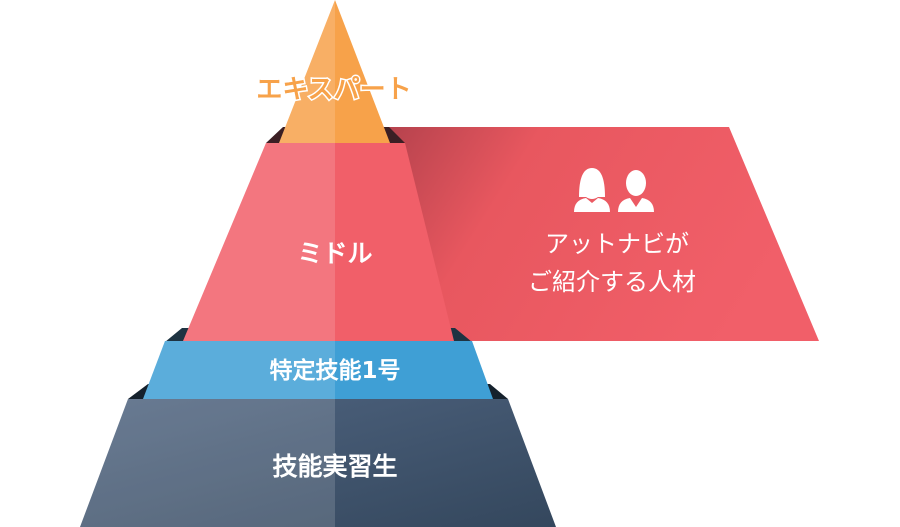 The image size is (900, 527). Describe the element at coordinates (334, 466) in the screenshot. I see `label-trainee: 技能実習生` at that location.